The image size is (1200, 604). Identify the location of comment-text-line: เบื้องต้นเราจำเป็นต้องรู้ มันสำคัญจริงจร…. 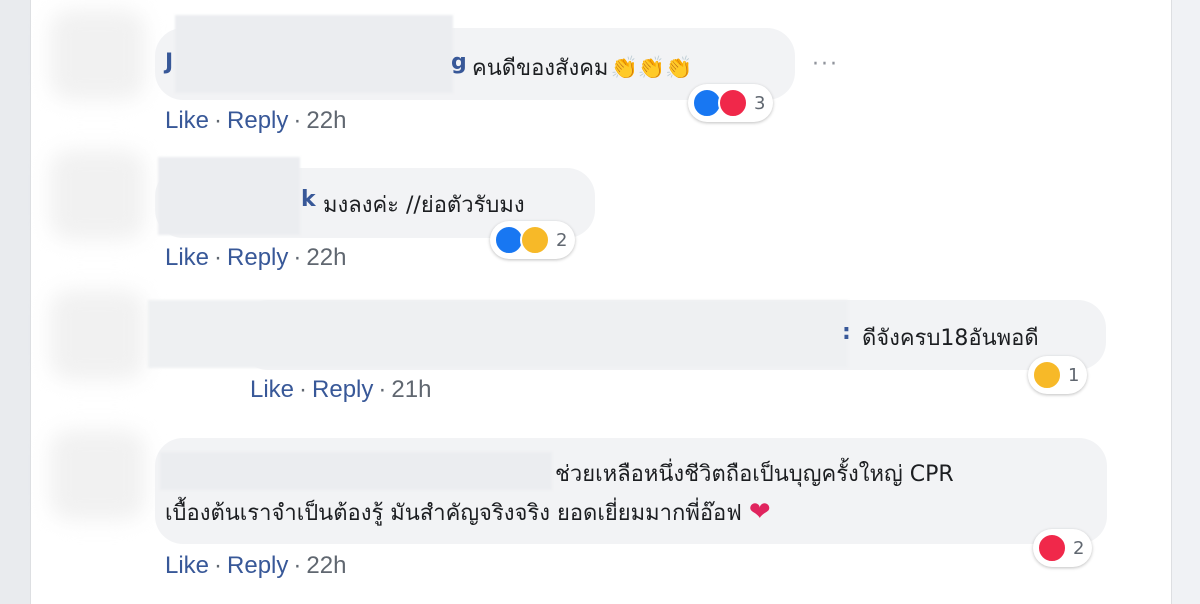
(468, 512).